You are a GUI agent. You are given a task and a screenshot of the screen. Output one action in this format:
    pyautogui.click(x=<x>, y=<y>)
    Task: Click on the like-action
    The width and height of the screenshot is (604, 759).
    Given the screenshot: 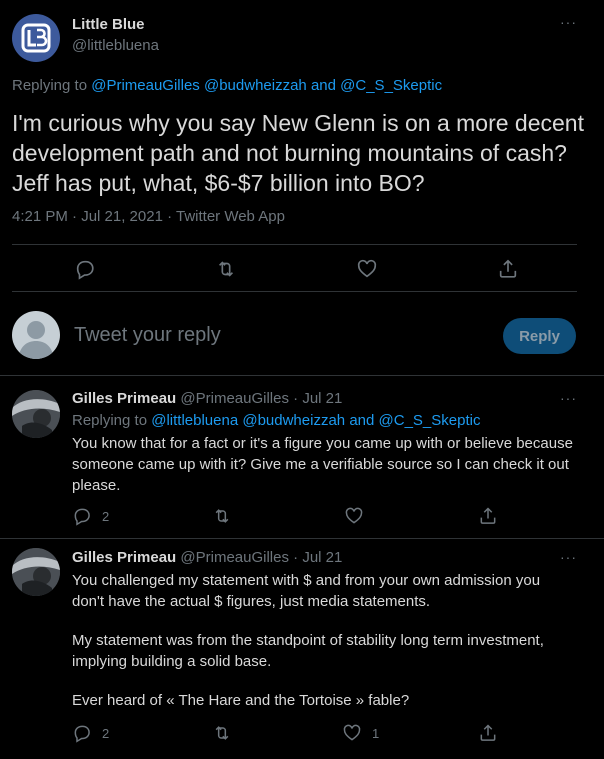 What is the action you would take?
    pyautogui.click(x=354, y=516)
    